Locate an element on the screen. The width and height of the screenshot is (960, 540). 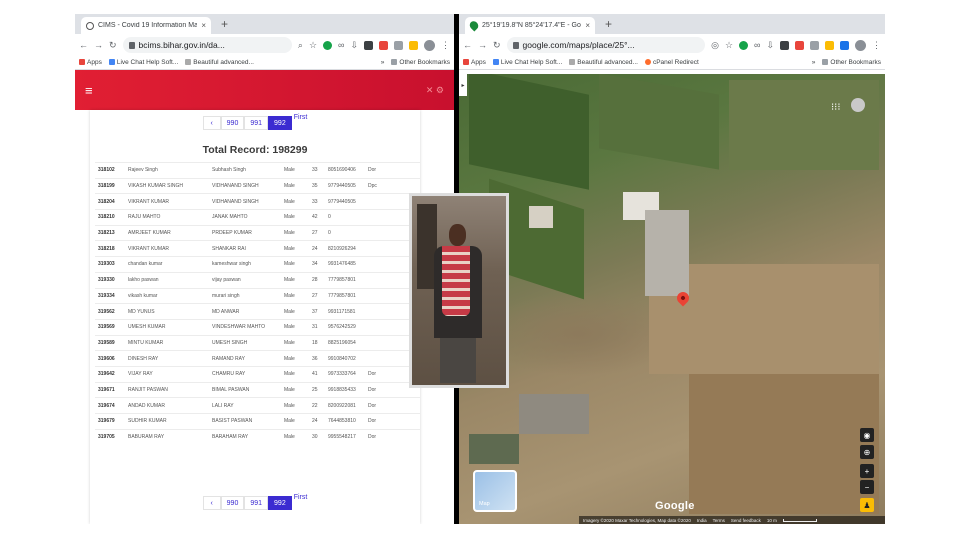
tab-cims: CIMS - Covid 19 Information Ma × is located at coordinates (146, 25).